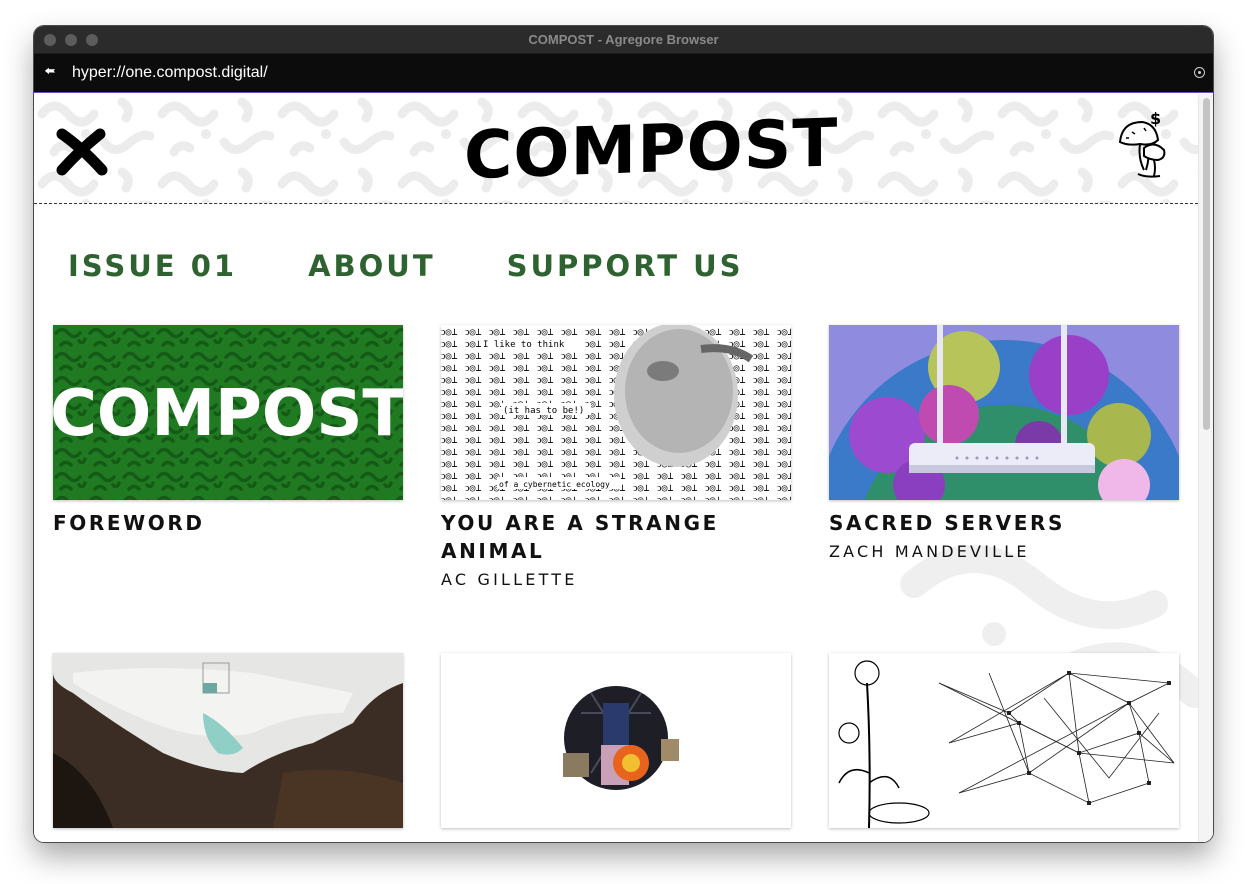 This screenshot has width=1247, height=884. I want to click on address-input, so click(622, 73).